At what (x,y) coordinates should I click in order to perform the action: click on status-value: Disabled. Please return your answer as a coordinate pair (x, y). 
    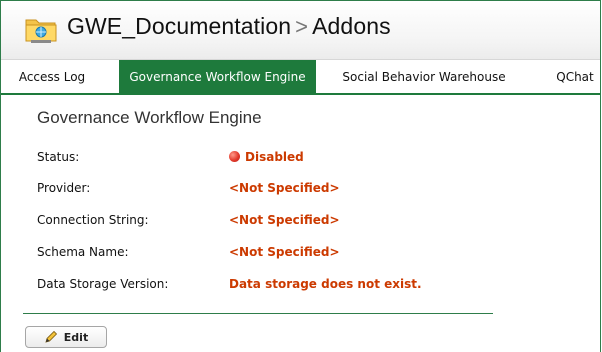
    Looking at the image, I should click on (266, 157).